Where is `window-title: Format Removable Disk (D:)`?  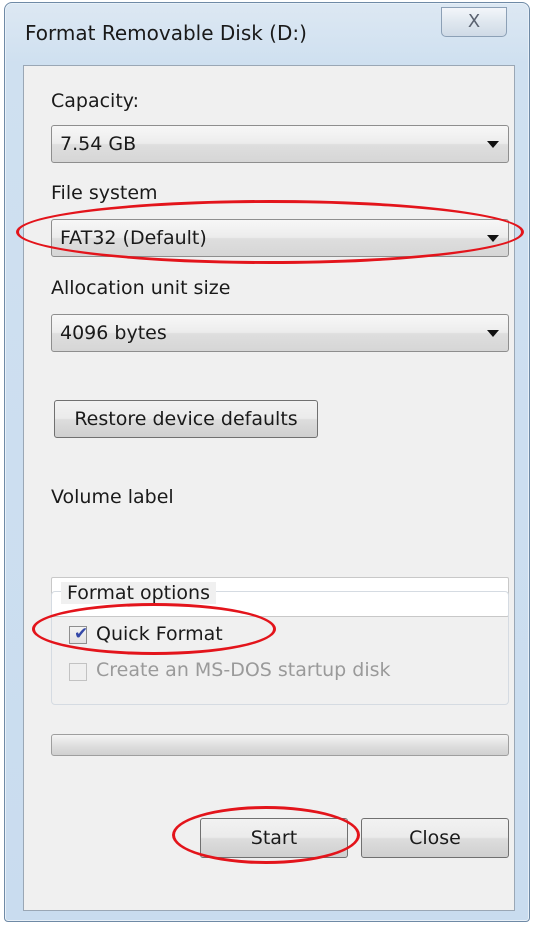 window-title: Format Removable Disk (D:) is located at coordinates (166, 33).